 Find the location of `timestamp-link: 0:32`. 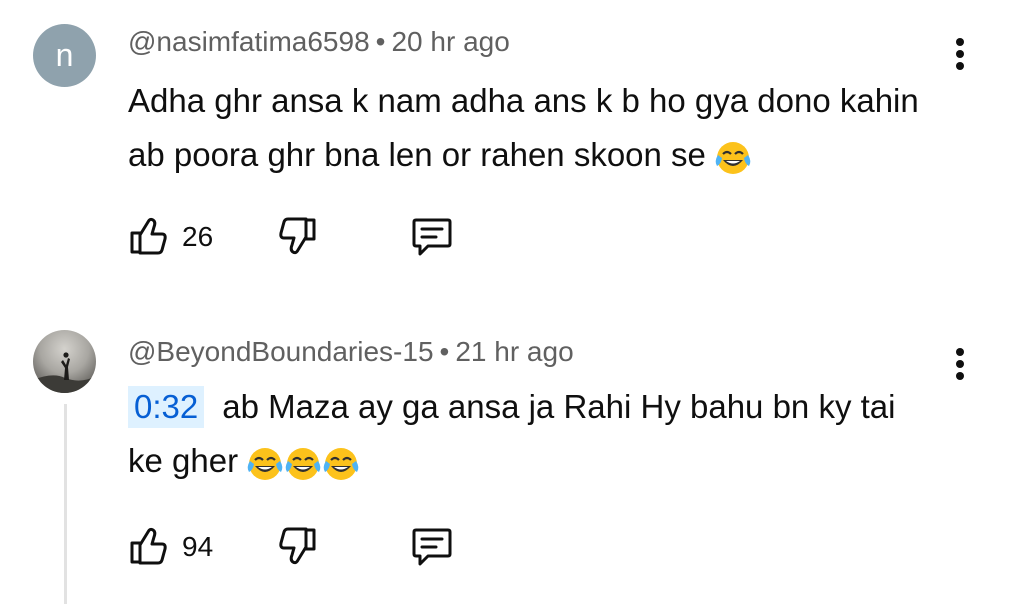

timestamp-link: 0:32 is located at coordinates (166, 407).